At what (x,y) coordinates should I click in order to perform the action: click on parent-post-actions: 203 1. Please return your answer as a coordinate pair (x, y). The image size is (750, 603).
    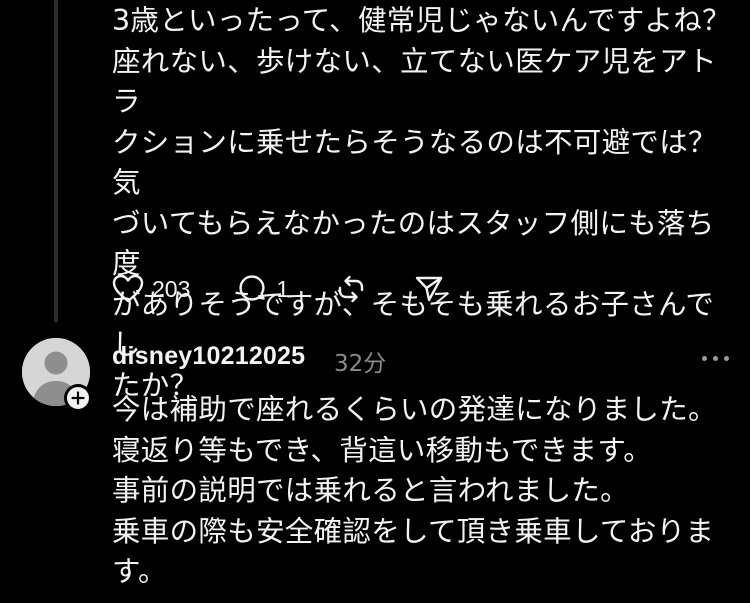
    Looking at the image, I should click on (278, 289).